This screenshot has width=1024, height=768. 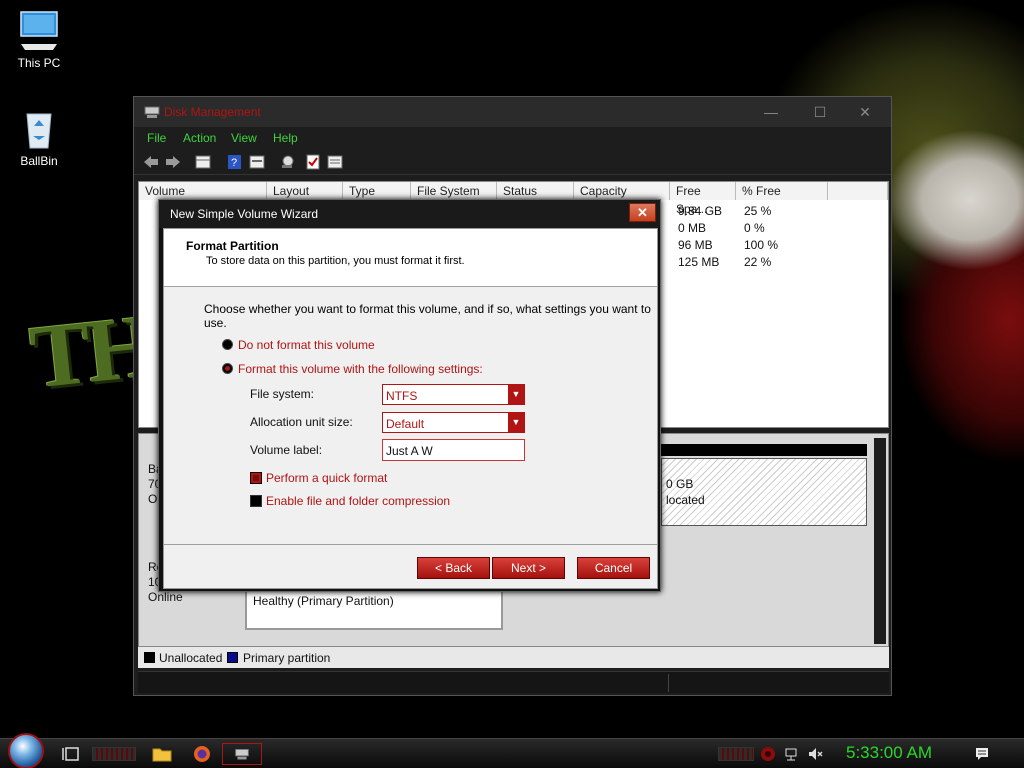 What do you see at coordinates (410, 544) in the screenshot?
I see `wizard-separator` at bounding box center [410, 544].